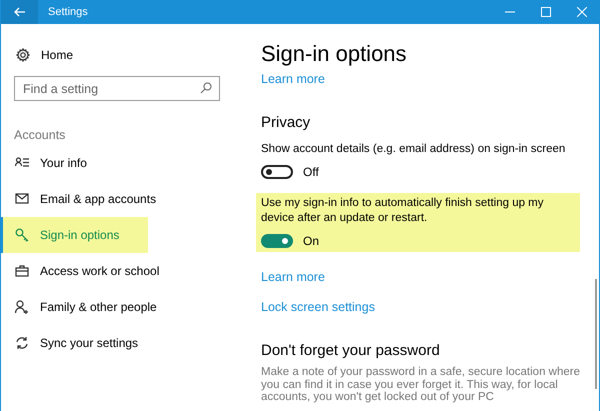 This screenshot has height=411, width=600. I want to click on maximize-icon, so click(546, 12).